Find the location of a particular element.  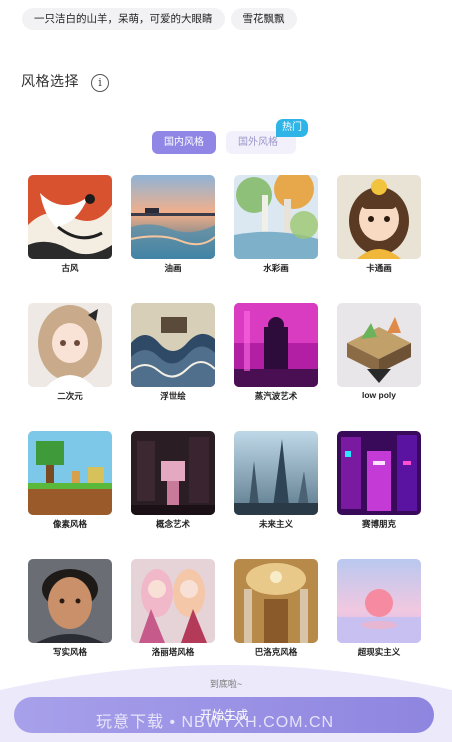

prompt-suggestions: 一只洁白的山羊，呆萌，可爱的大眼睛 雪花飘飘 is located at coordinates (159, 19).